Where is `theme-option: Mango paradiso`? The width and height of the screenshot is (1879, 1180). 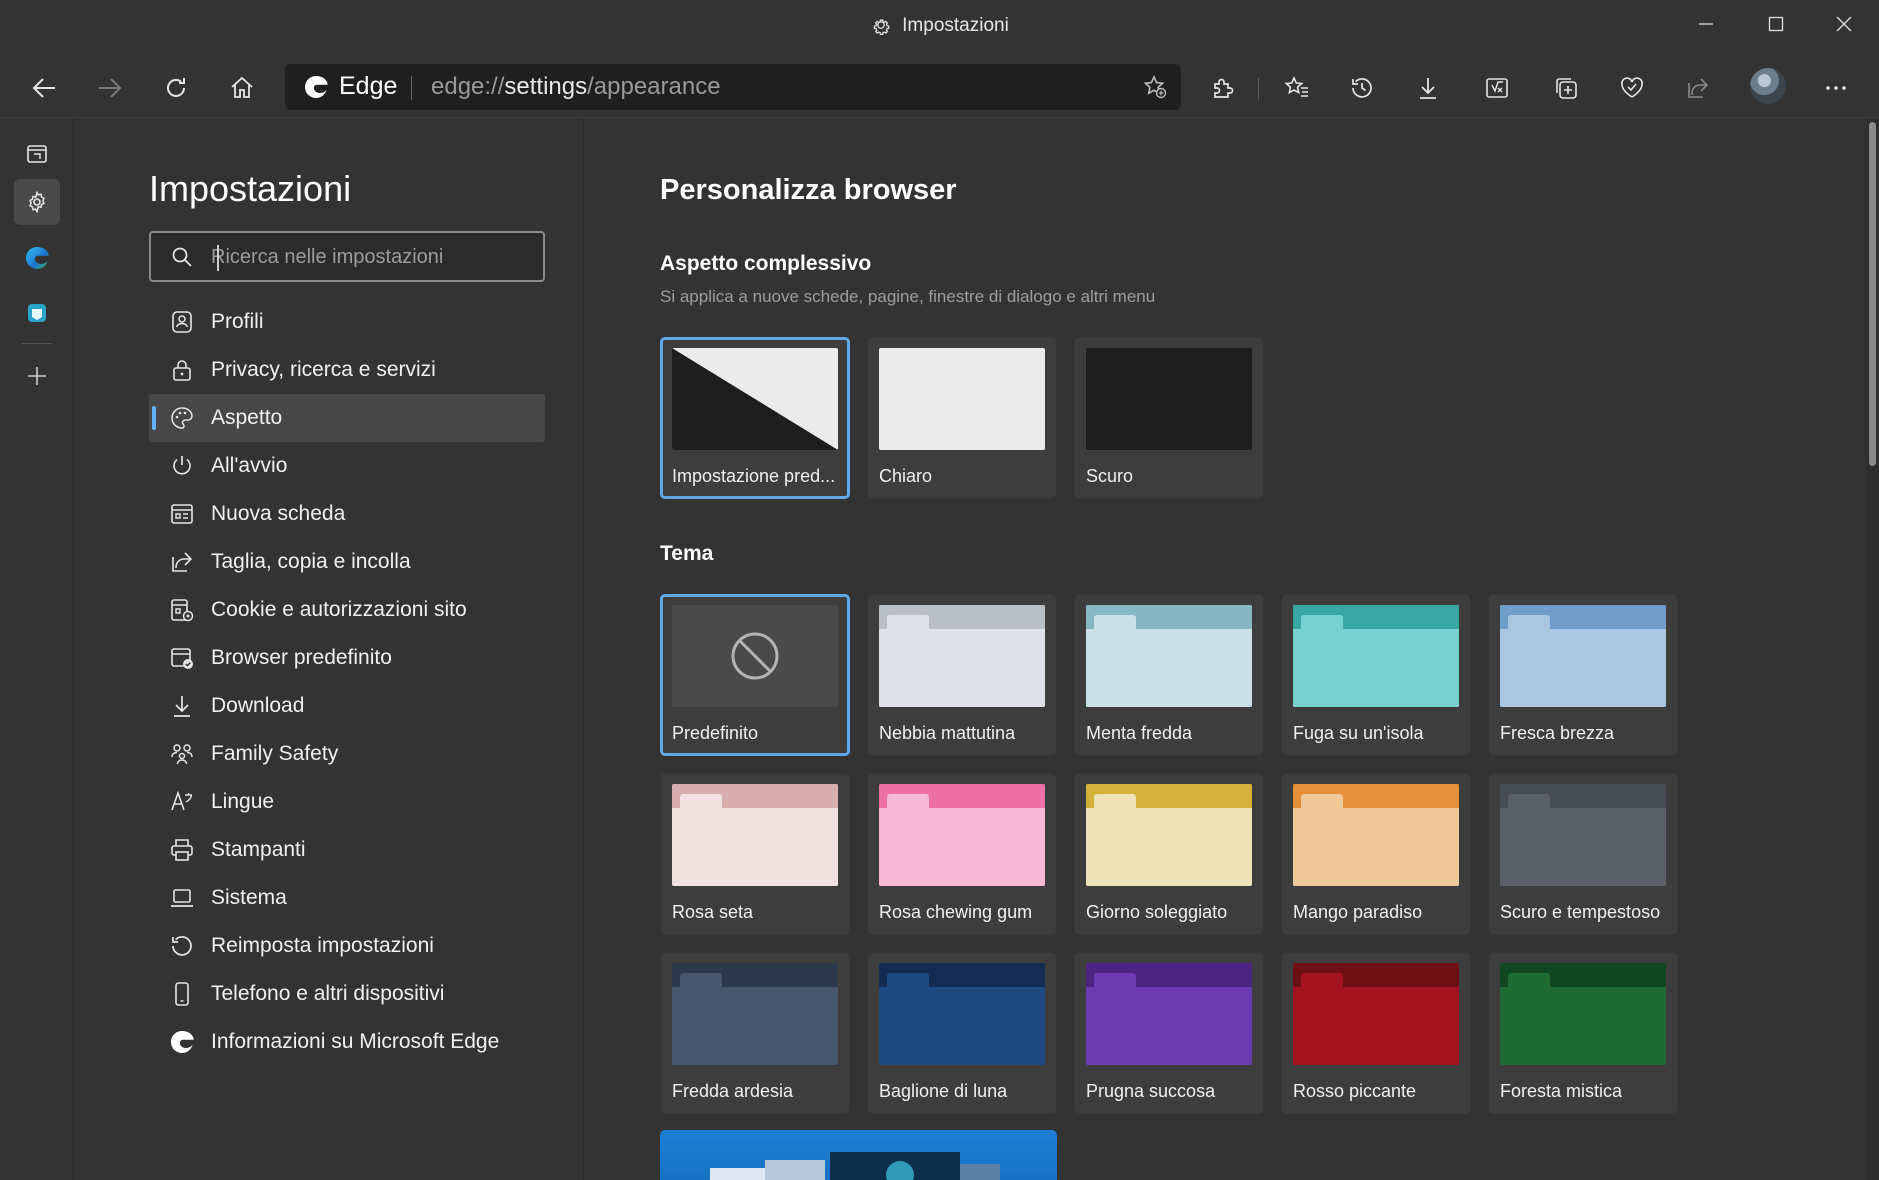 theme-option: Mango paradiso is located at coordinates (1376, 854).